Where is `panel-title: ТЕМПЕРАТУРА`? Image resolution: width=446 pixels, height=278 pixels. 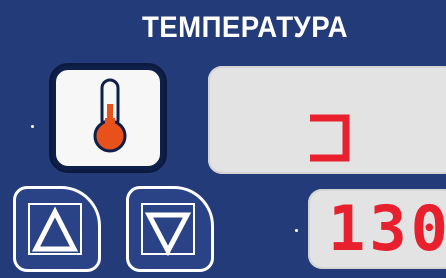 panel-title: ТЕМПЕРАТУРА is located at coordinates (245, 27).